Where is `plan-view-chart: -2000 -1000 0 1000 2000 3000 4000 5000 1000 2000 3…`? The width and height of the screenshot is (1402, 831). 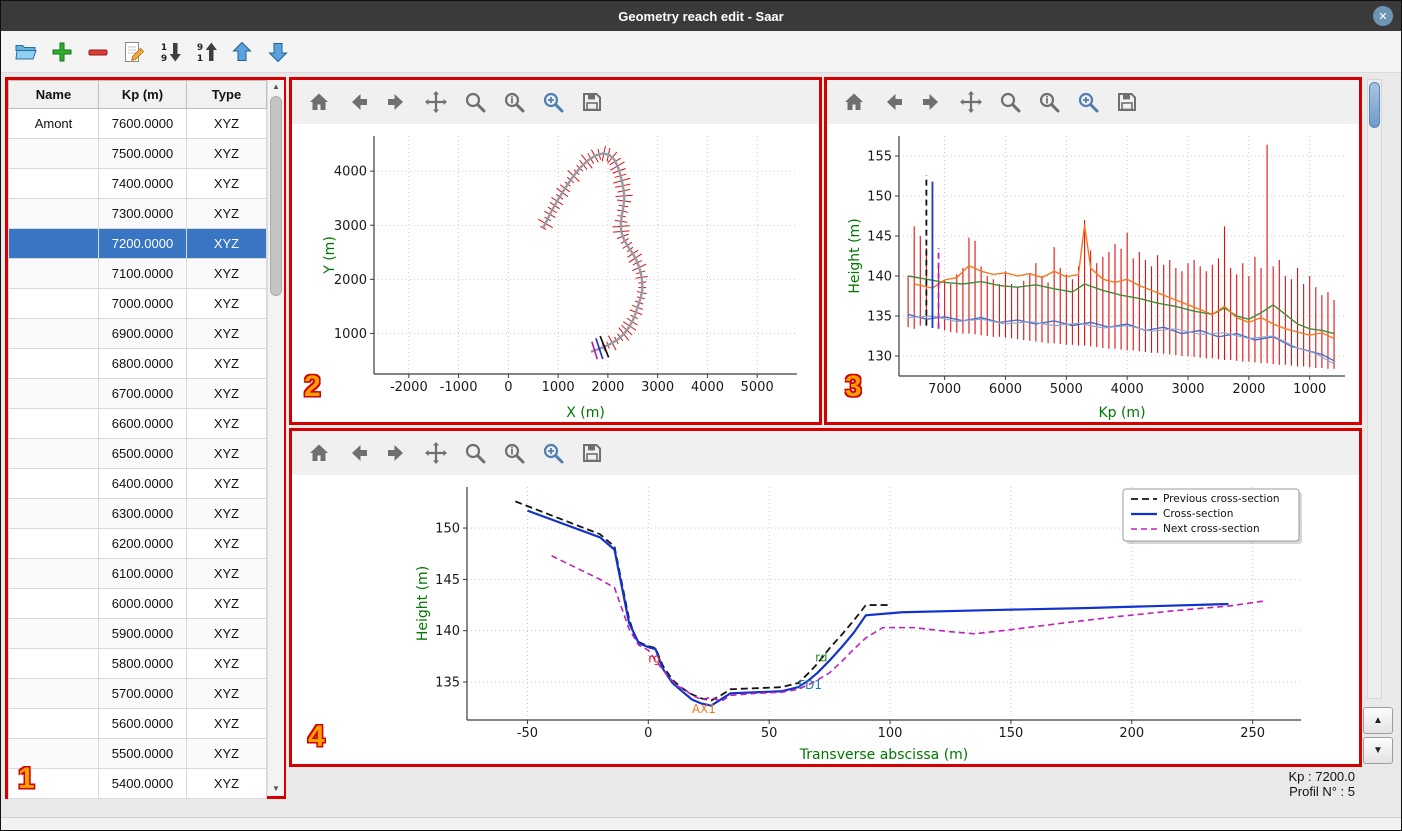 plan-view-chart: -2000 -1000 0 1000 2000 3000 4000 5000 1000 2000 3… is located at coordinates (555, 273).